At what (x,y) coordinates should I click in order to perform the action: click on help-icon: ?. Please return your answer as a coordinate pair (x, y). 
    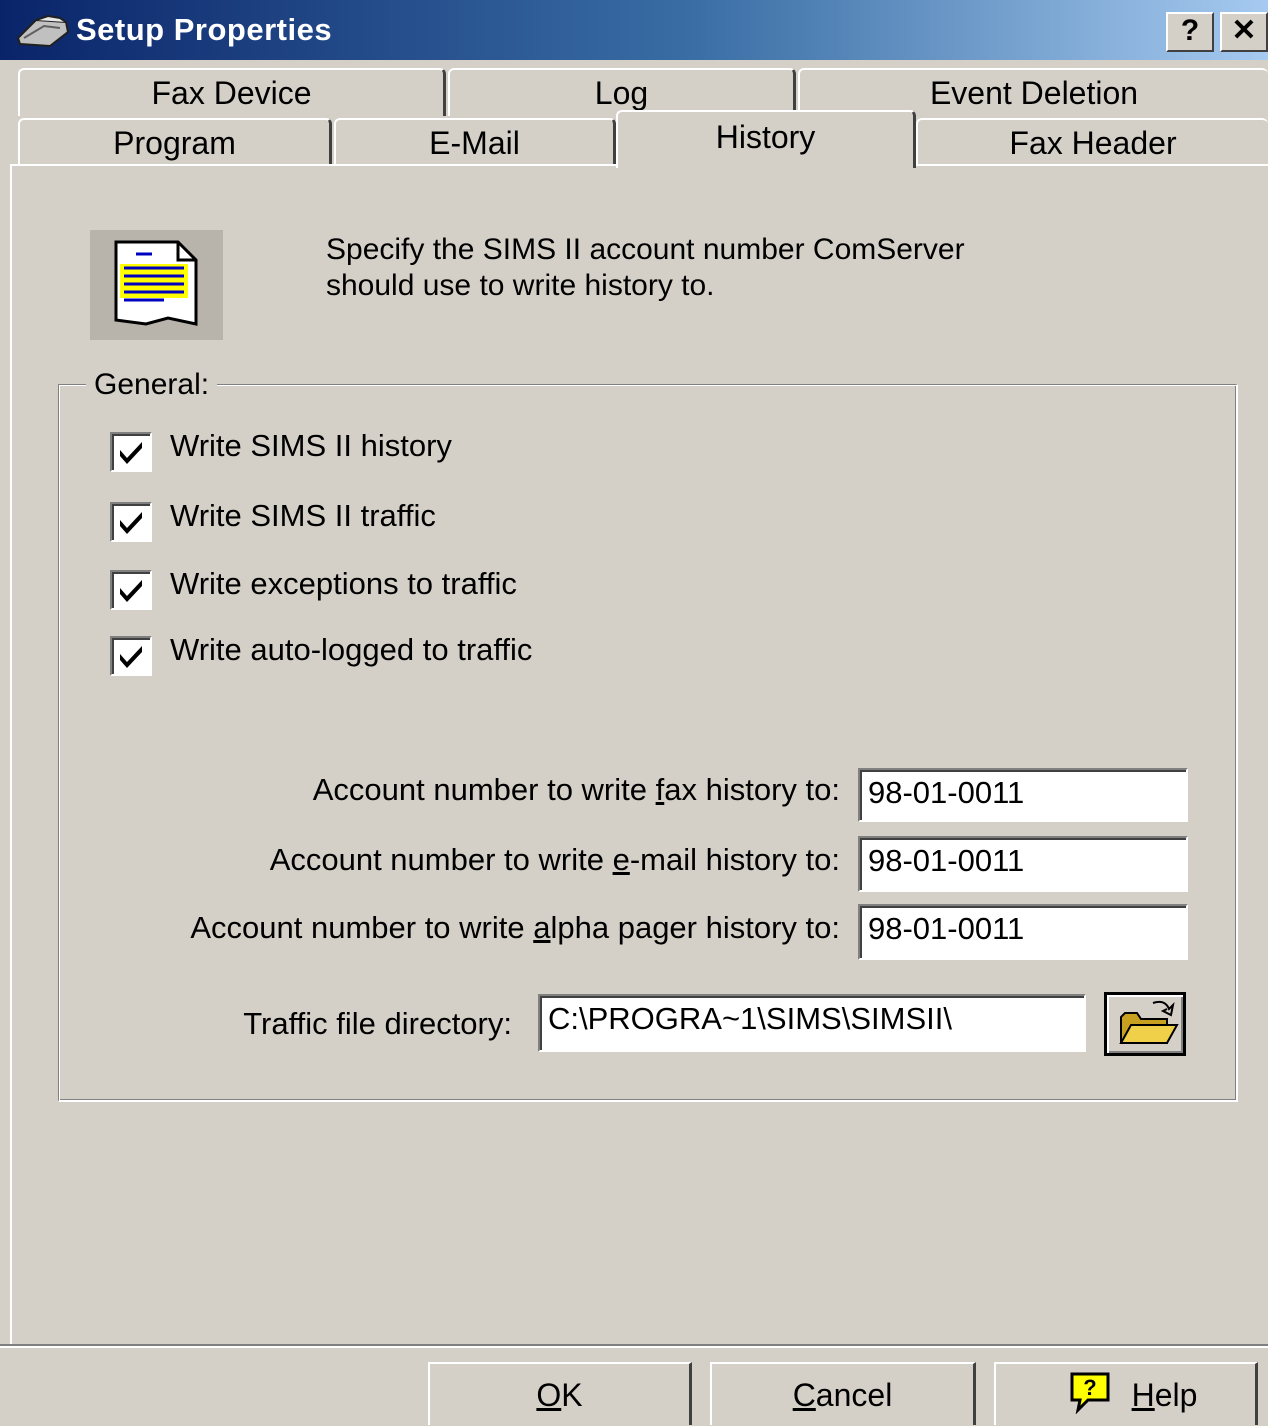
    Looking at the image, I should click on (1090, 1393).